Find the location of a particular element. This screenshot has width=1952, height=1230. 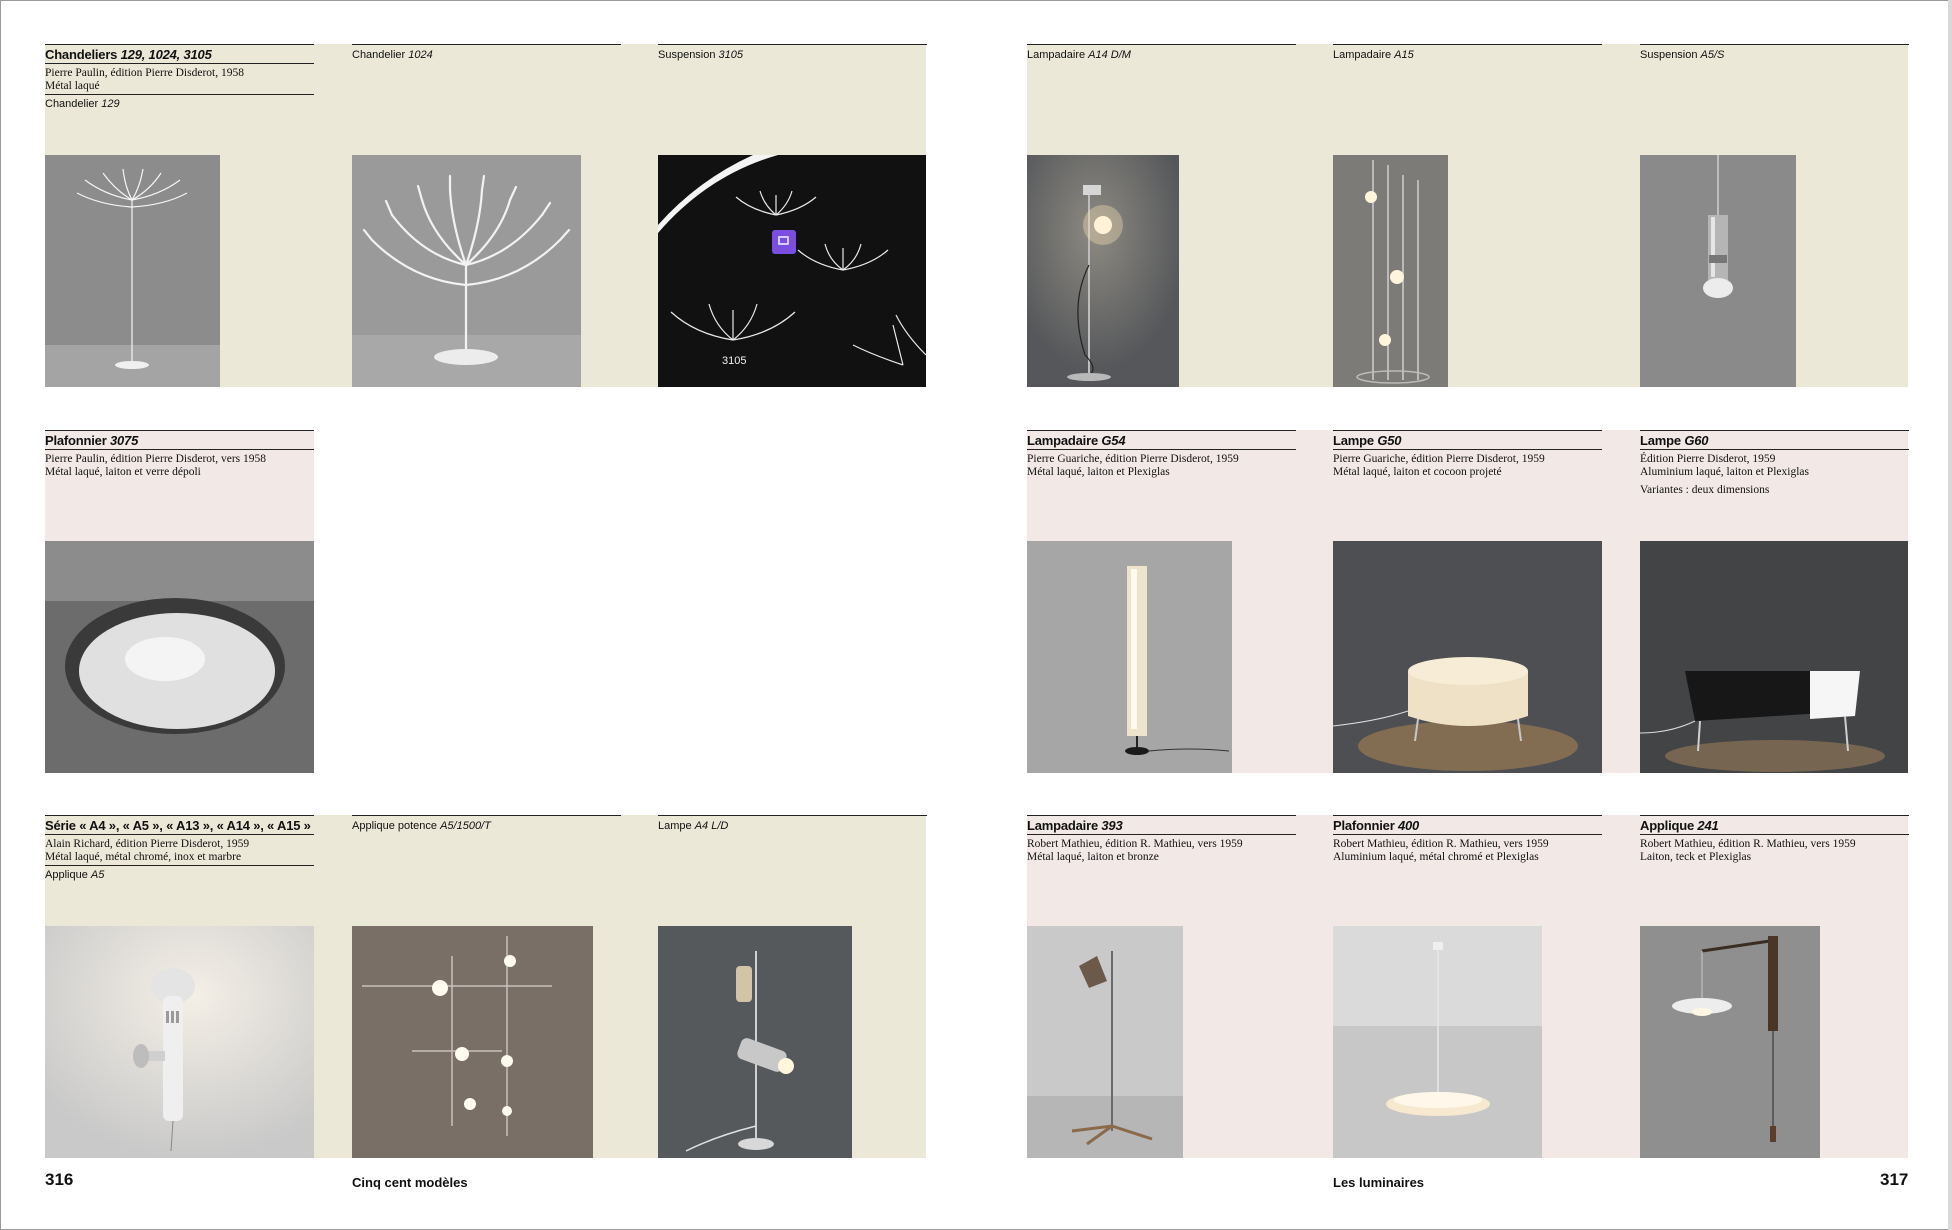

item-material-line: Métal laqué, laiton et bronze is located at coordinates (1093, 856).